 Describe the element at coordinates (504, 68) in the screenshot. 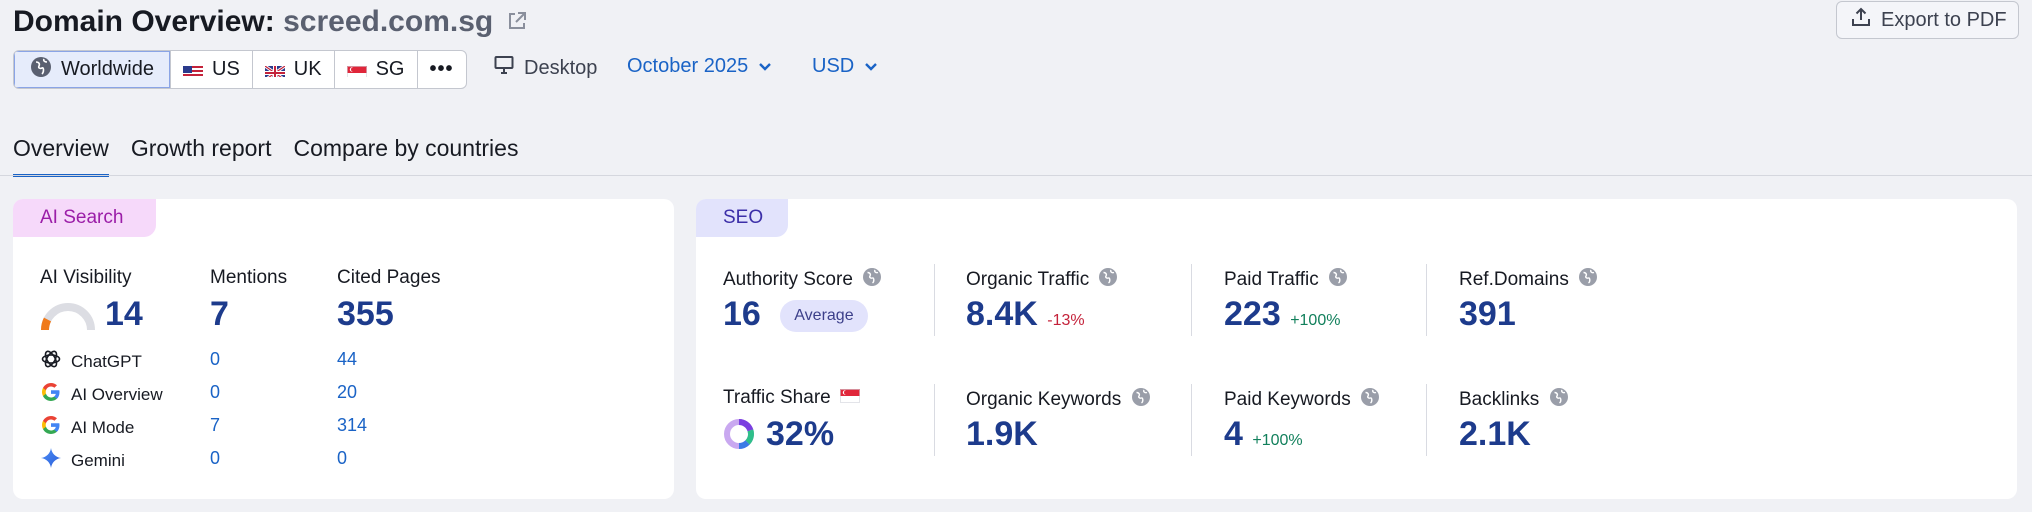

I see `desktop-icon` at that location.